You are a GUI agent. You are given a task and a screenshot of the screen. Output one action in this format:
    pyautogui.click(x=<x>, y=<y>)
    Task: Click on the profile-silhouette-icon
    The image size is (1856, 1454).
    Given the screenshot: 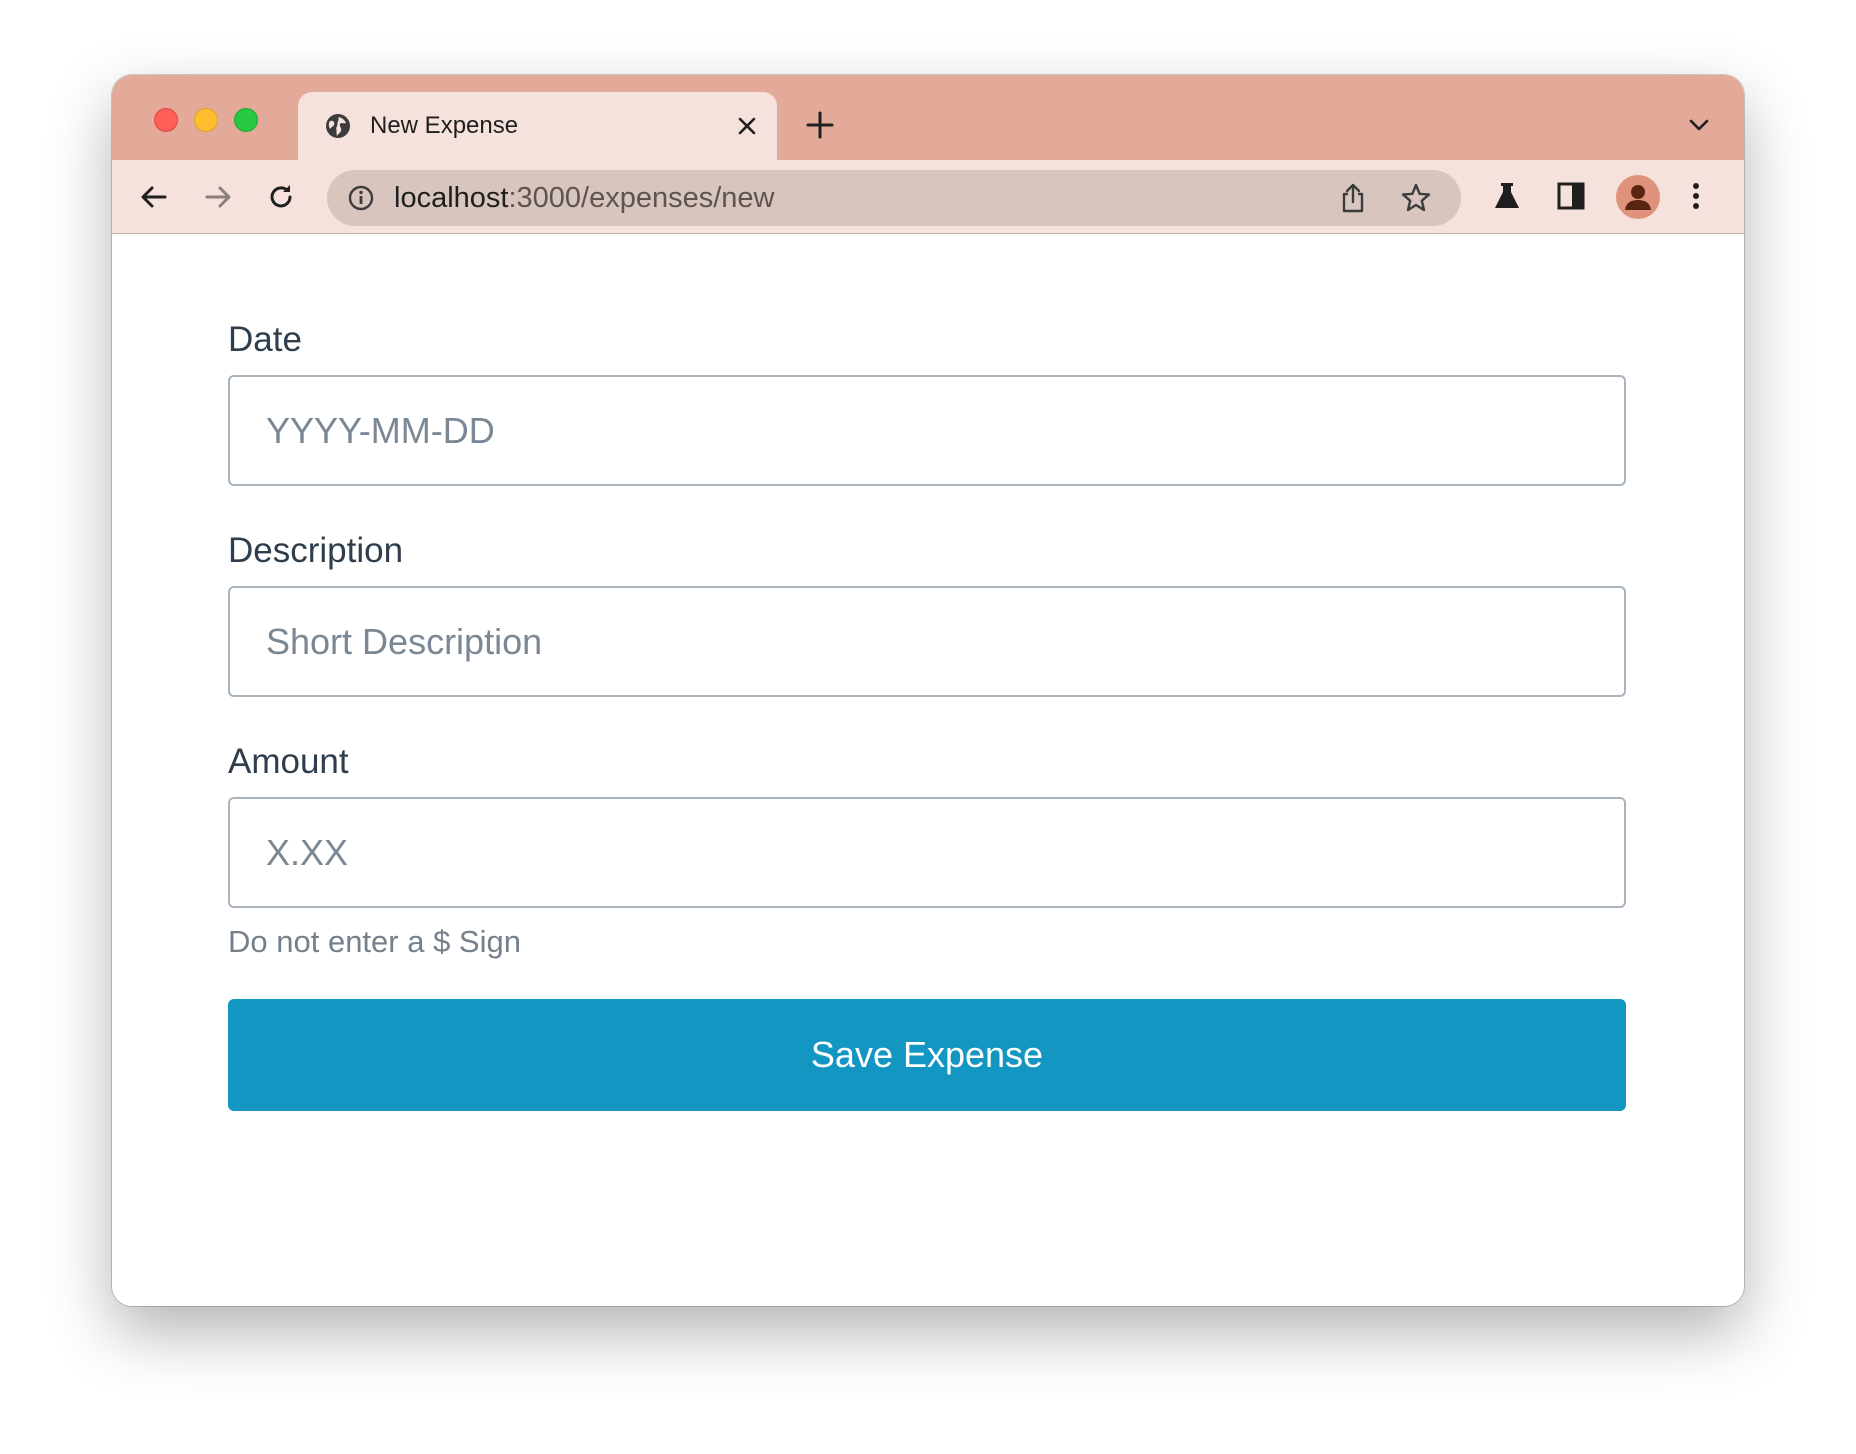 What is the action you would take?
    pyautogui.click(x=1638, y=197)
    